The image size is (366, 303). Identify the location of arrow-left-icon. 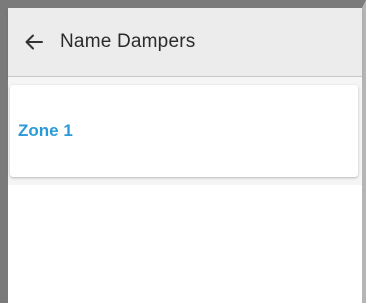
(34, 42).